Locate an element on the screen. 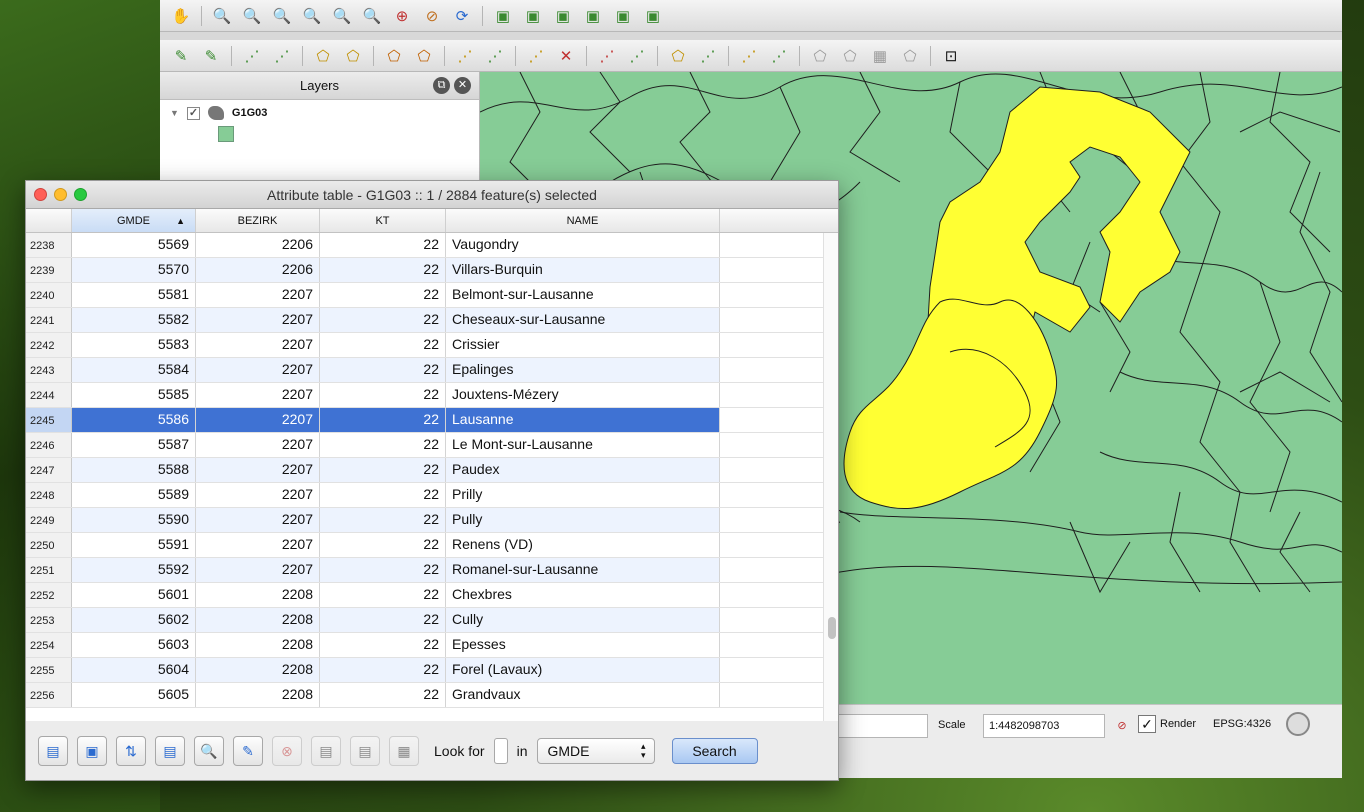 The width and height of the screenshot is (1364, 812). digitize-20-icon: ⬠ is located at coordinates (850, 56).